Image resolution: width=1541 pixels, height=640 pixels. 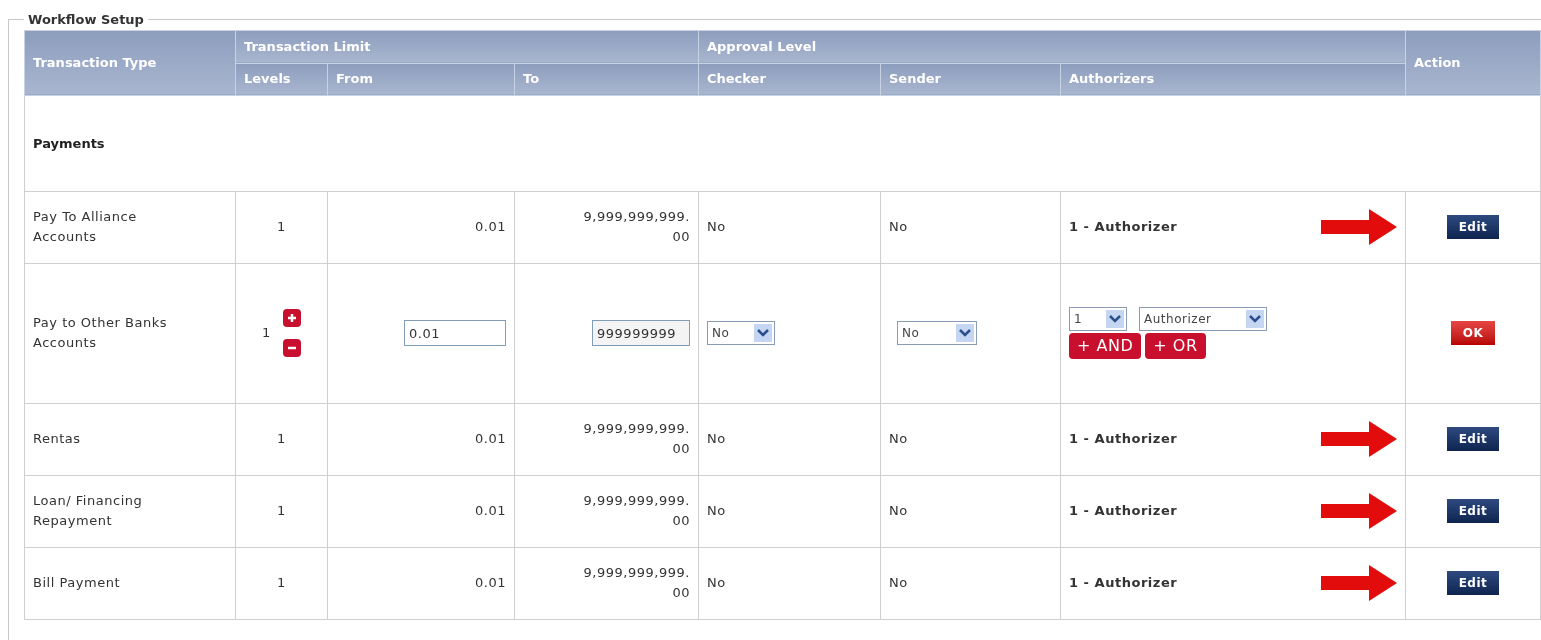 What do you see at coordinates (741, 333) in the screenshot?
I see `checker-select: No` at bounding box center [741, 333].